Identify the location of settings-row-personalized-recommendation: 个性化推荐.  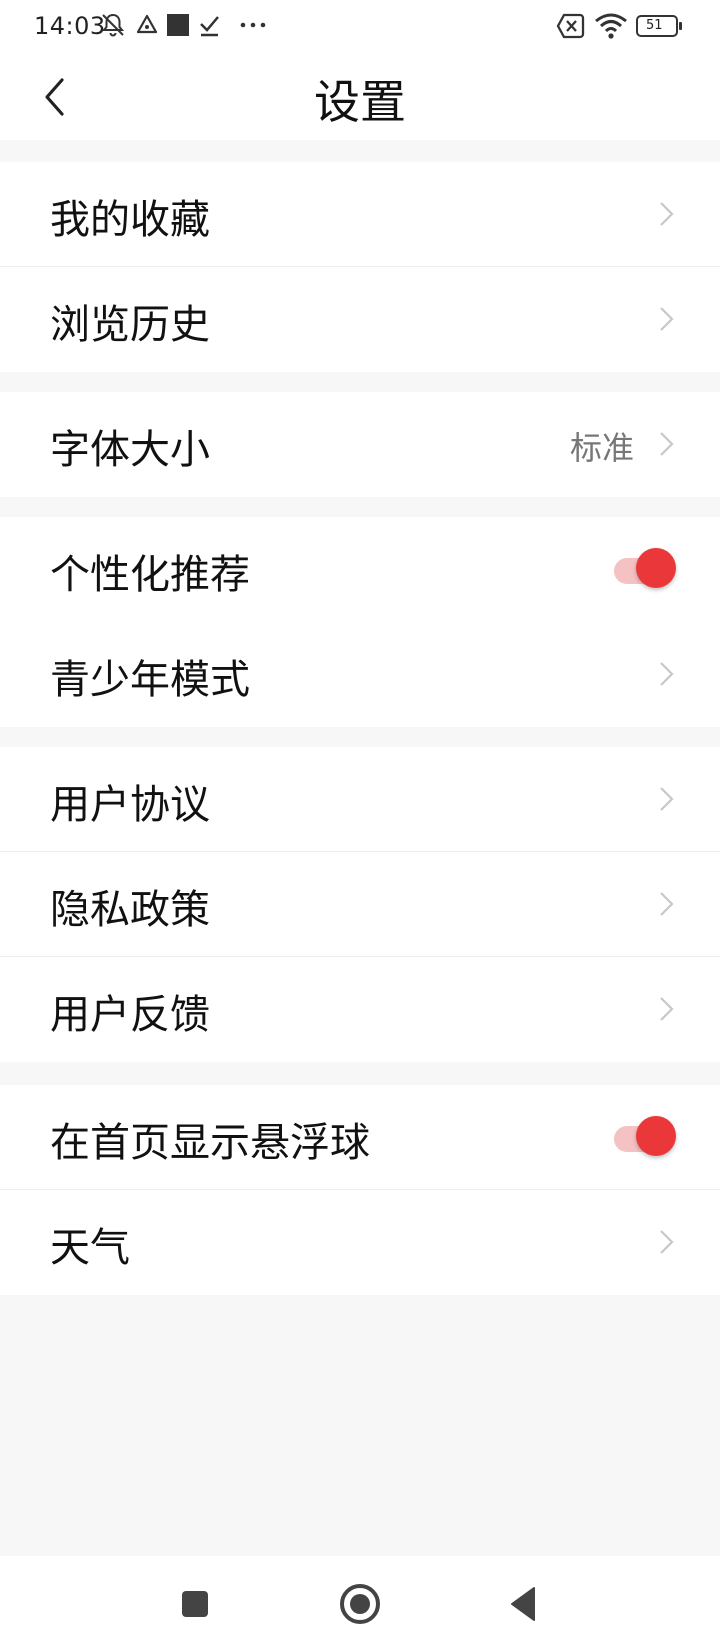
(360, 569).